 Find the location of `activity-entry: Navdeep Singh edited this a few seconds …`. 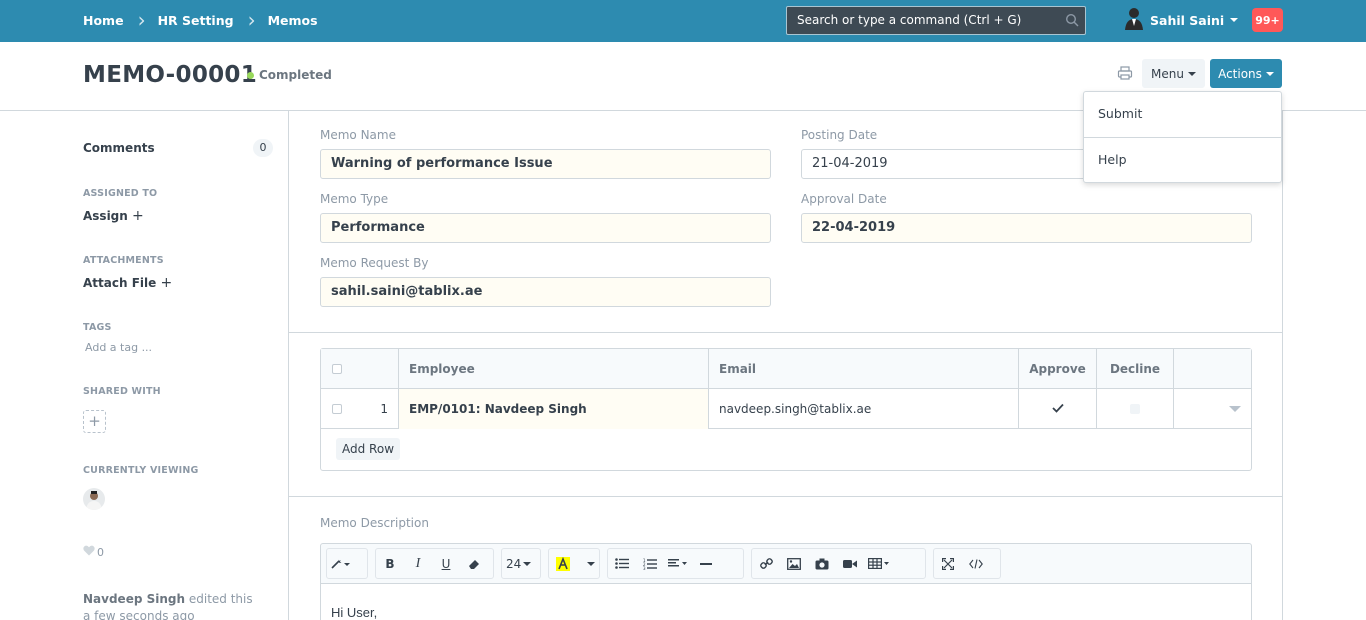

activity-entry: Navdeep Singh edited this a few seconds … is located at coordinates (178, 605).